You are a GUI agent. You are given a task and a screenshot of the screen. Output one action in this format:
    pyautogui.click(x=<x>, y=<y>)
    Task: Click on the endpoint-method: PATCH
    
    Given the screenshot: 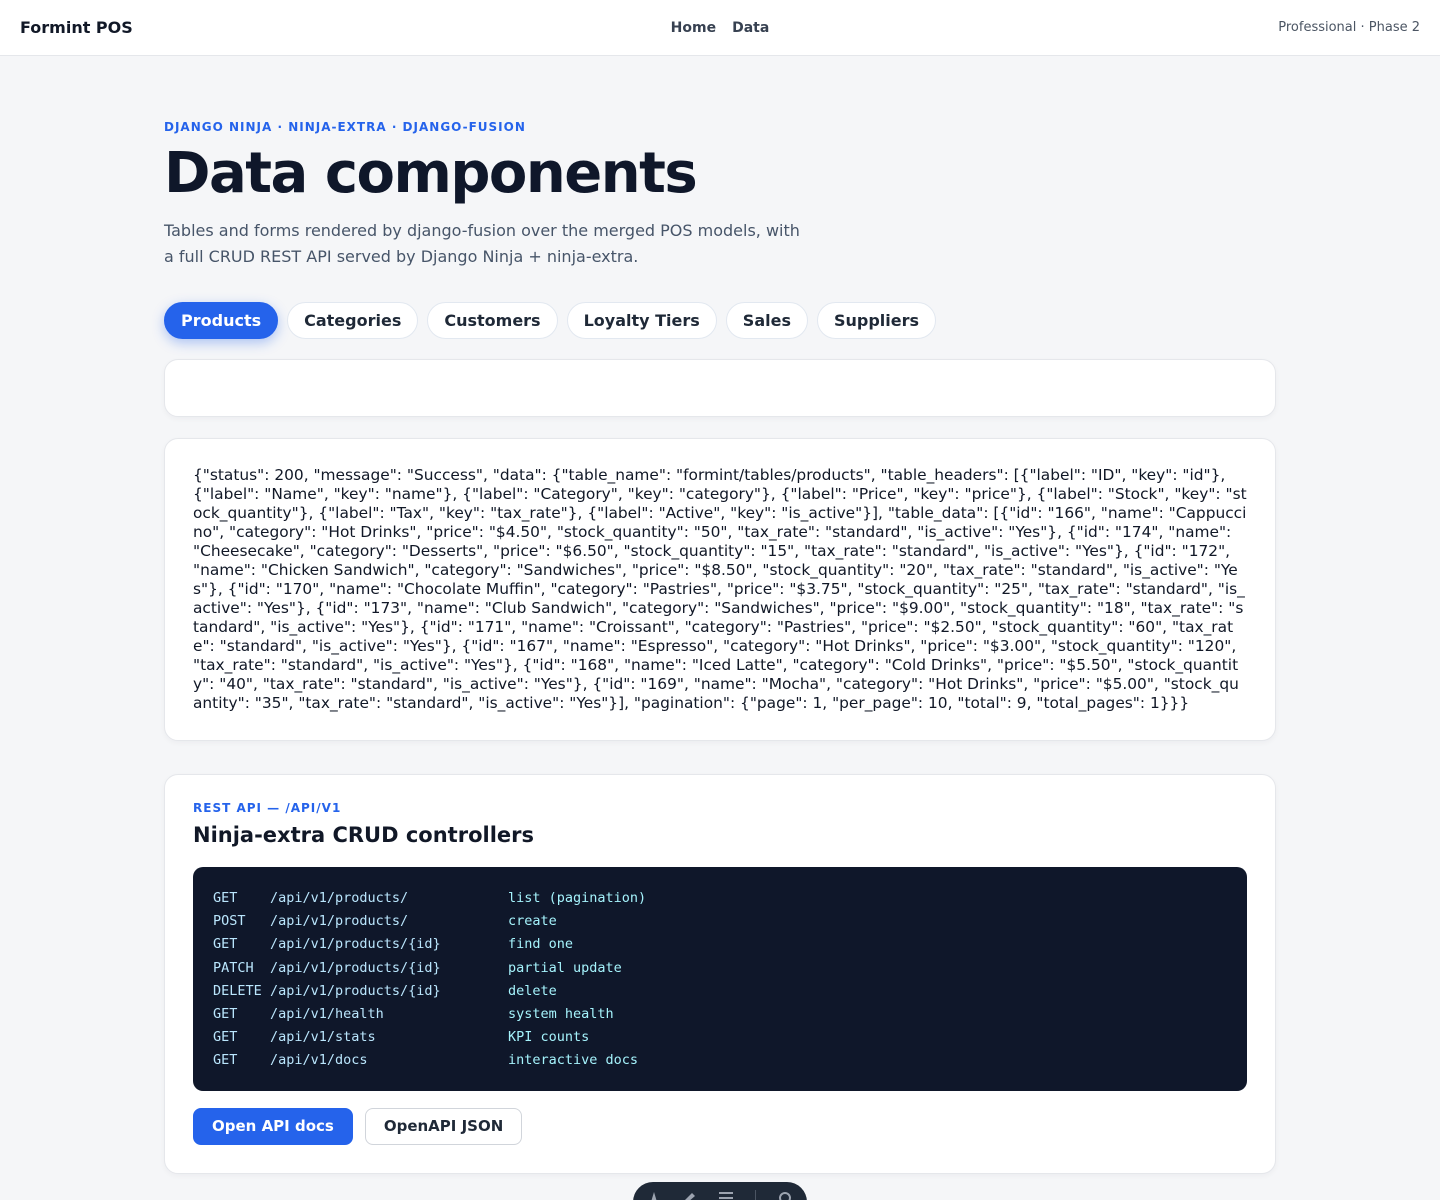 What is the action you would take?
    pyautogui.click(x=233, y=967)
    